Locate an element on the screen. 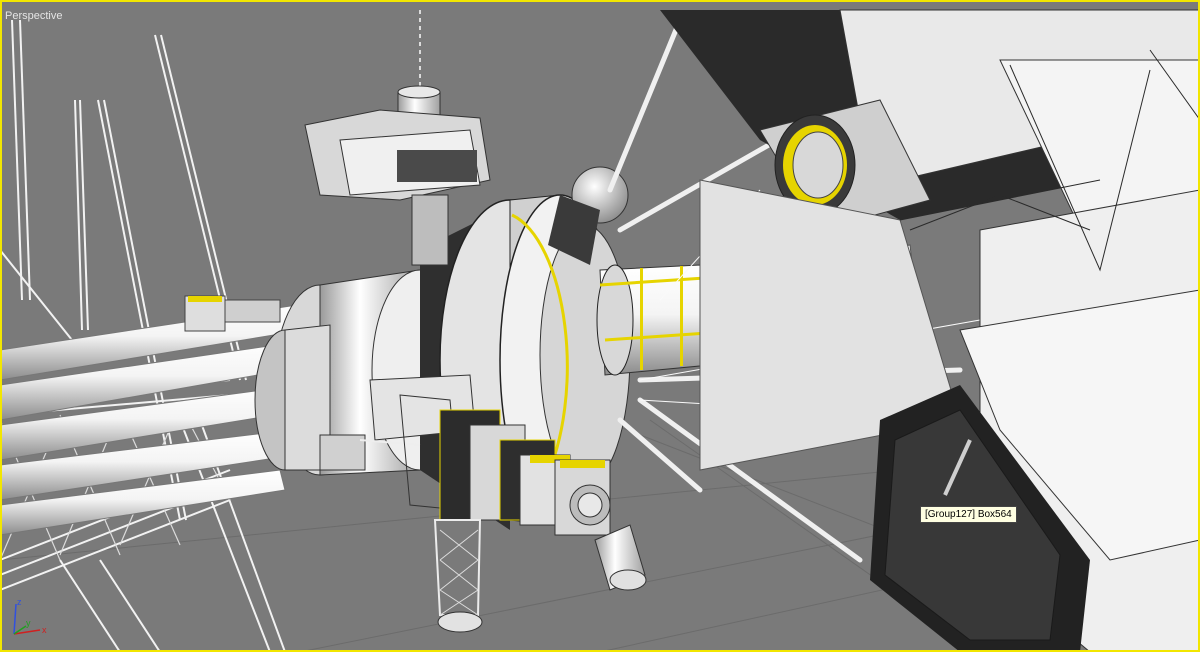 Image resolution: width=1200 pixels, height=652 pixels. x-axis-label: x is located at coordinates (44, 630).